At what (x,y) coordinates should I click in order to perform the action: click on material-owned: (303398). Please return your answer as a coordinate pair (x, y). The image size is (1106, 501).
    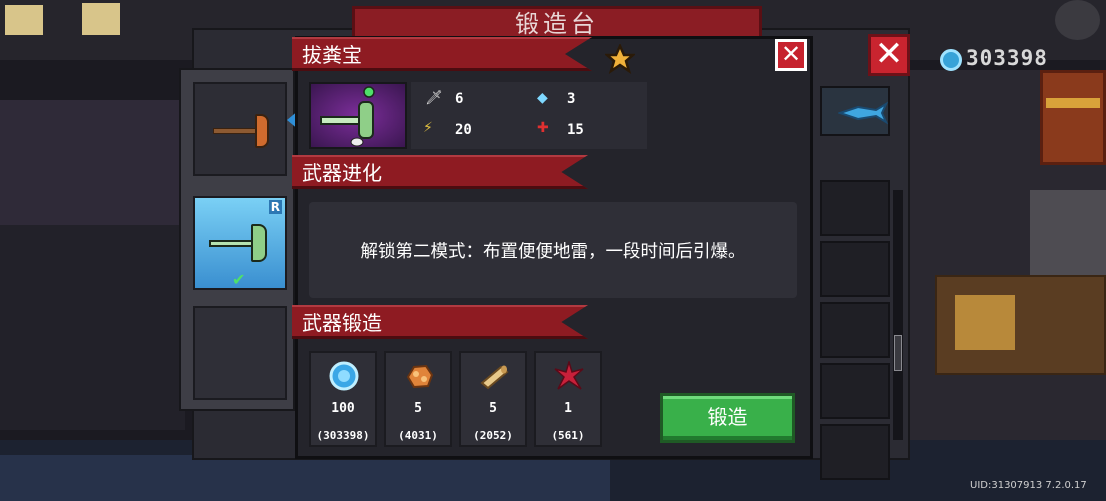
    Looking at the image, I should click on (343, 435).